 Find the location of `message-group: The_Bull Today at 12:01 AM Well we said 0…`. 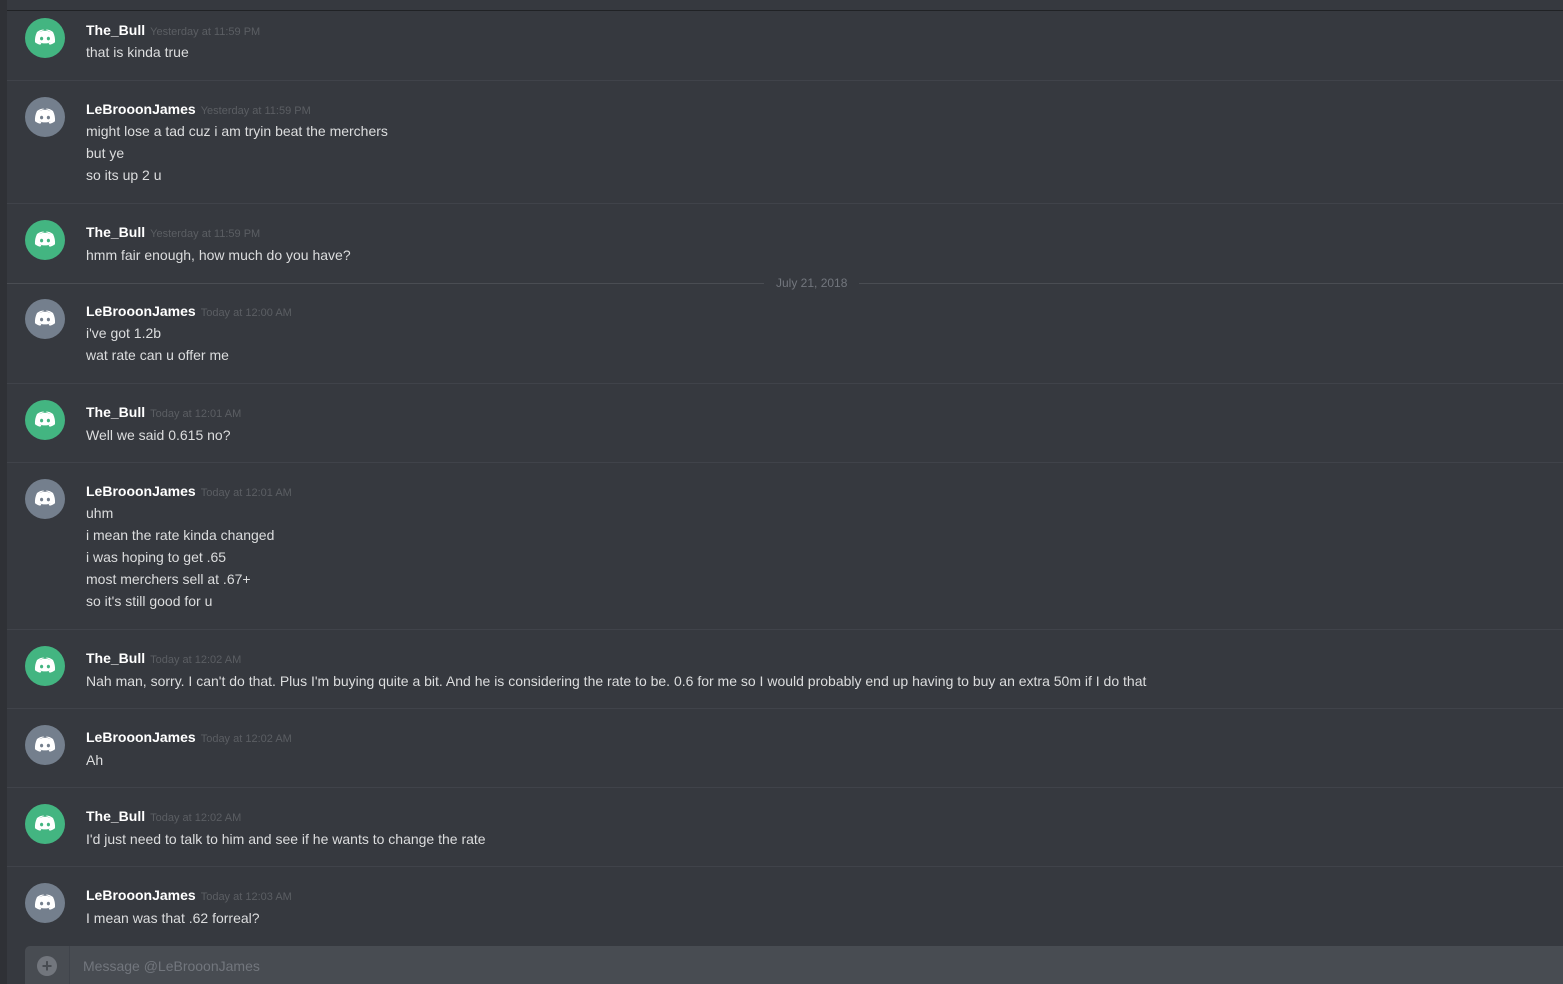

message-group: The_Bull Today at 12:01 AM Well we said 0… is located at coordinates (785, 423).